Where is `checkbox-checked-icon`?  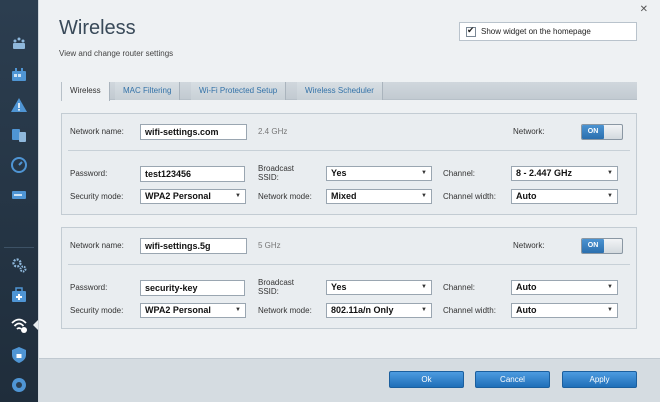 checkbox-checked-icon is located at coordinates (471, 31).